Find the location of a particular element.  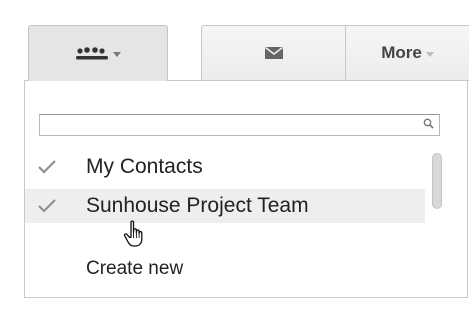

create-new-link: Create new is located at coordinates (134, 269).